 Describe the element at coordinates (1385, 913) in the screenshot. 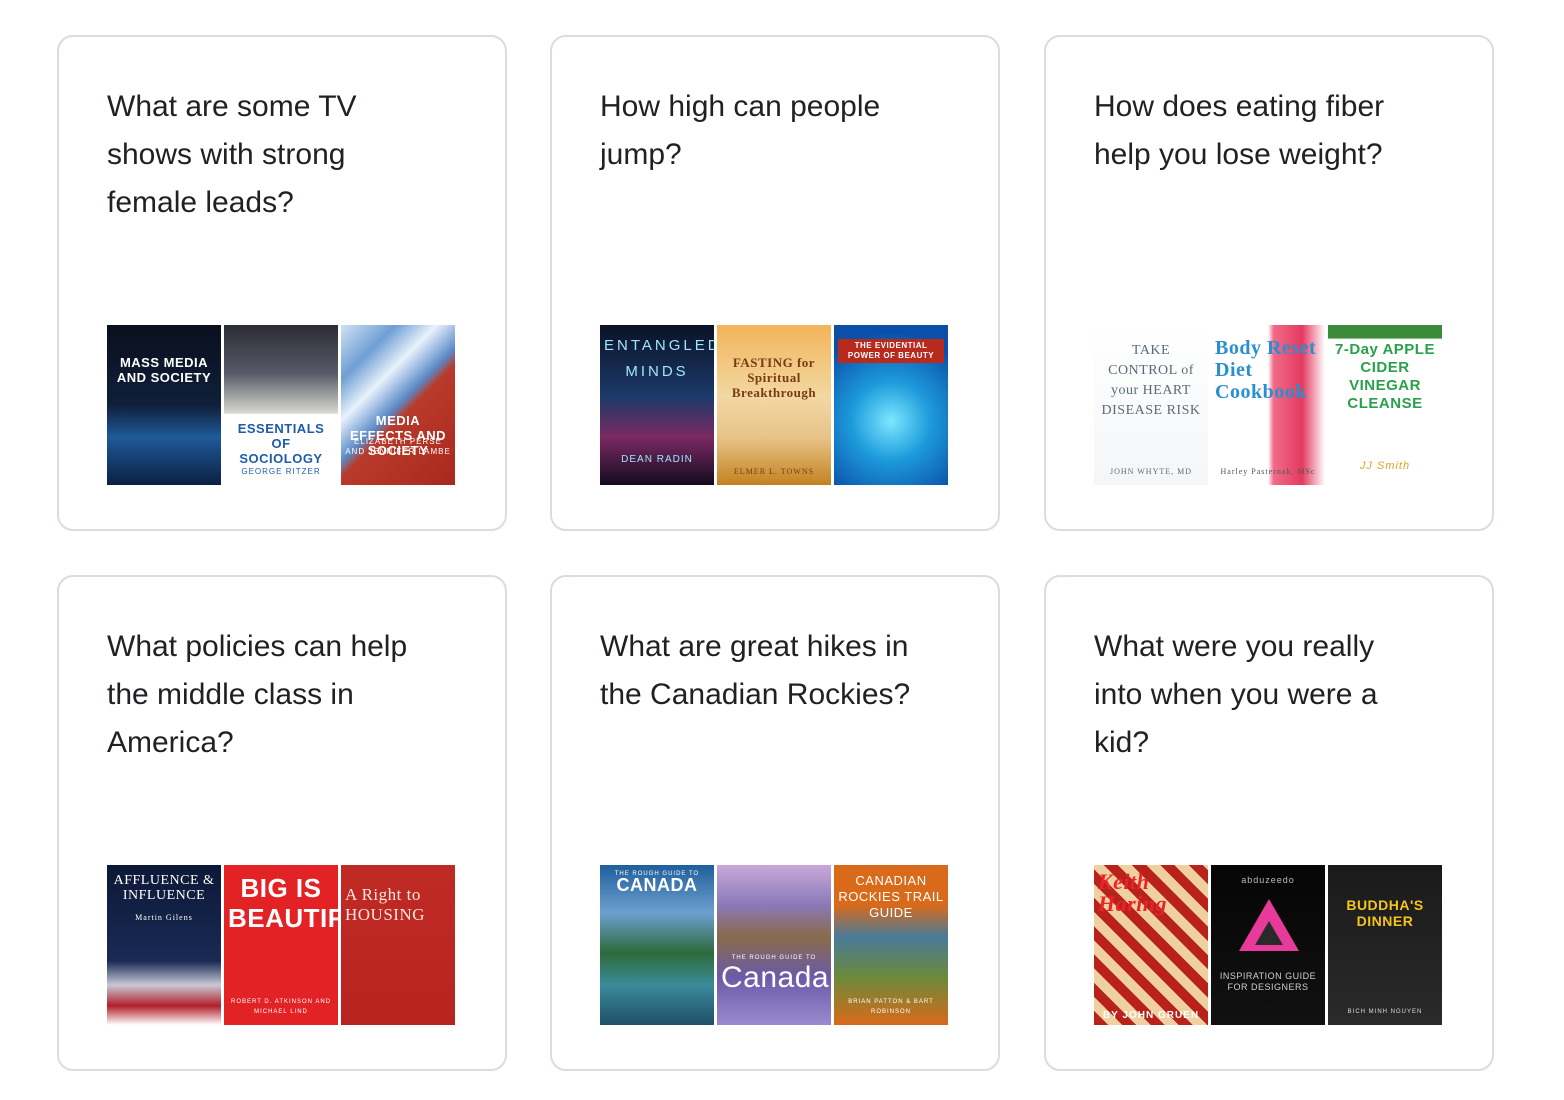

I see `book-title: BUDDHA'S DINNER` at that location.